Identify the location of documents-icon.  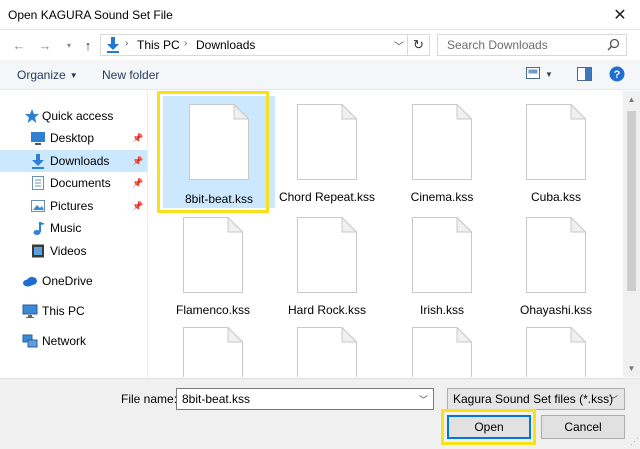
(38, 183).